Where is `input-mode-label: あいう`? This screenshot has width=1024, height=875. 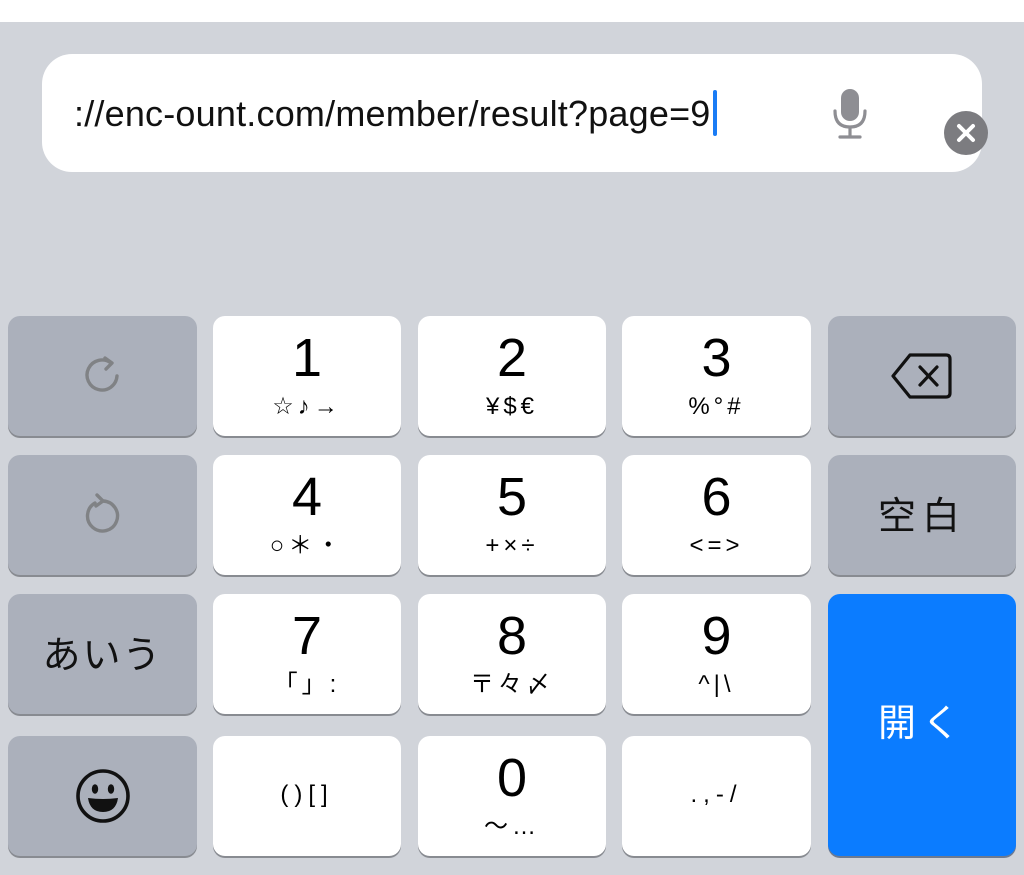
input-mode-label: あいう is located at coordinates (102, 656).